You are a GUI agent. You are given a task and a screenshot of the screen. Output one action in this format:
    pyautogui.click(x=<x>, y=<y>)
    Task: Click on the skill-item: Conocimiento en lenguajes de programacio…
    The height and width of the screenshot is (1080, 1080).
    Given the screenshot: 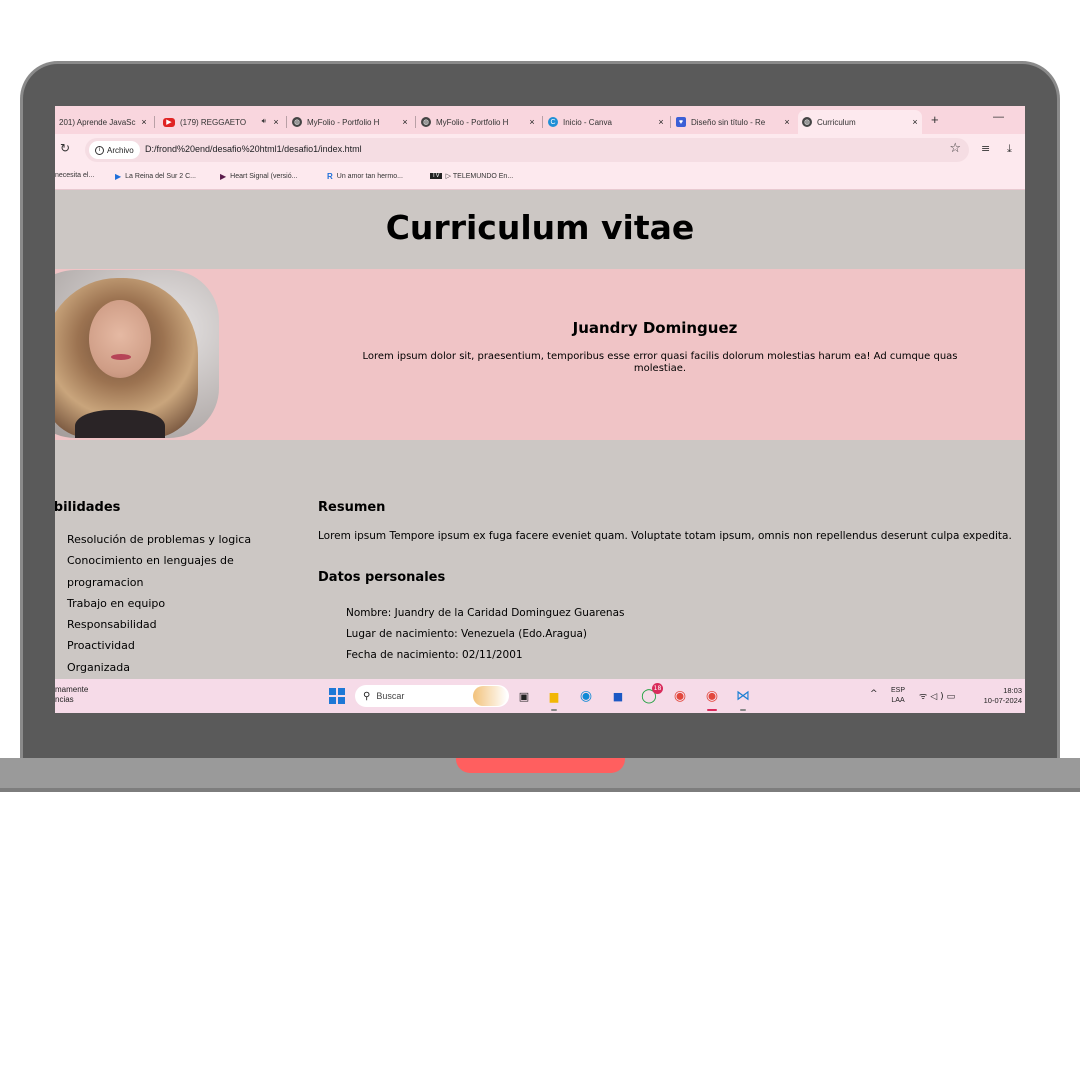 What is the action you would take?
    pyautogui.click(x=150, y=571)
    